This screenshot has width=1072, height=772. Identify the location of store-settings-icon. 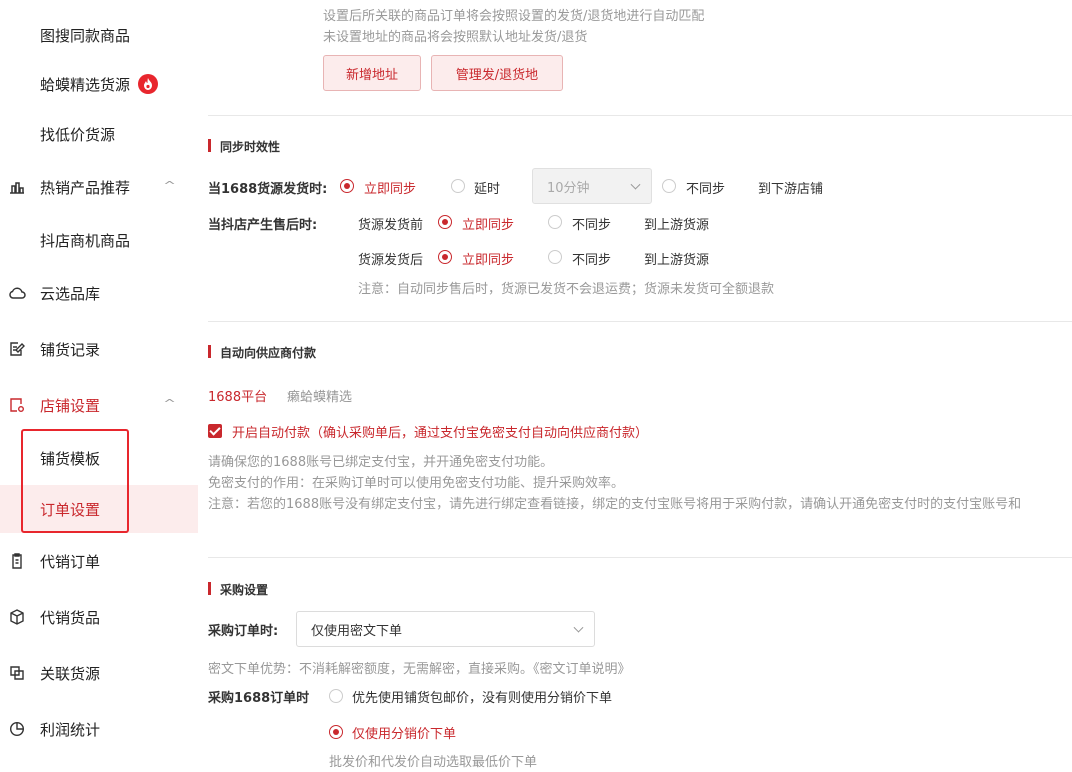
(17, 405).